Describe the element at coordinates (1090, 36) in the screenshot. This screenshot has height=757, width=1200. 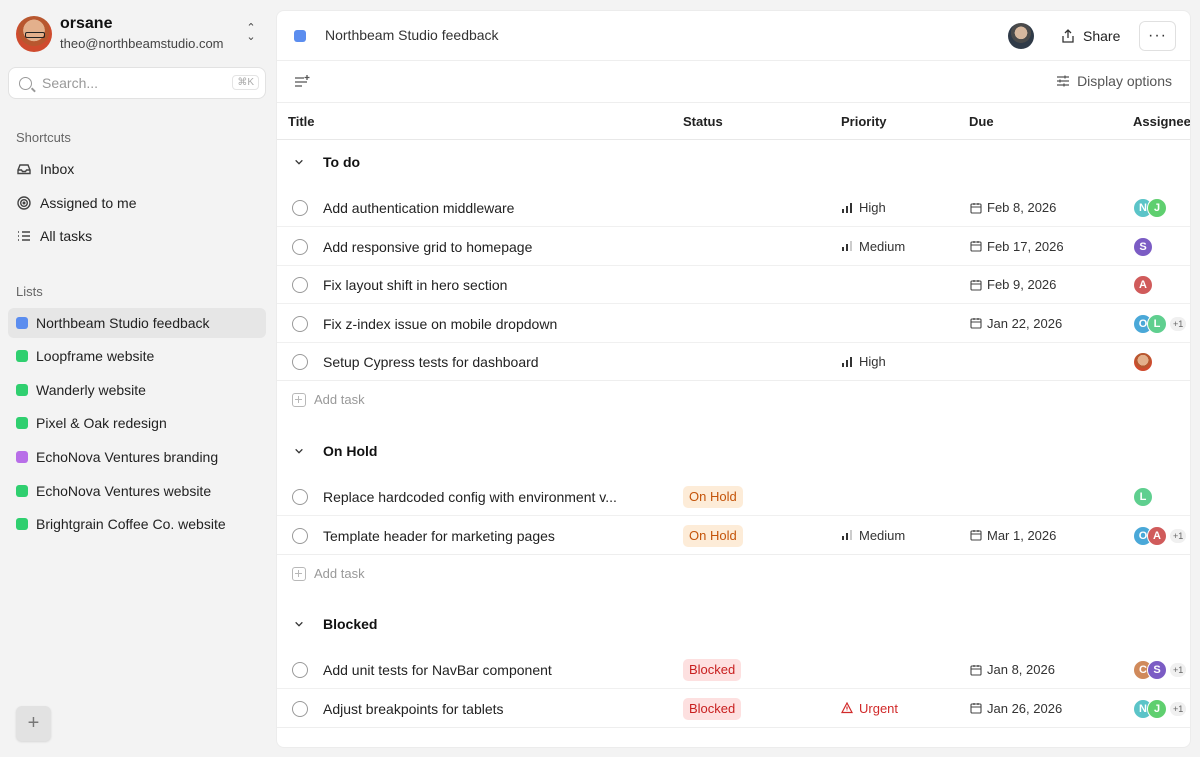
I see `share-button: Share` at that location.